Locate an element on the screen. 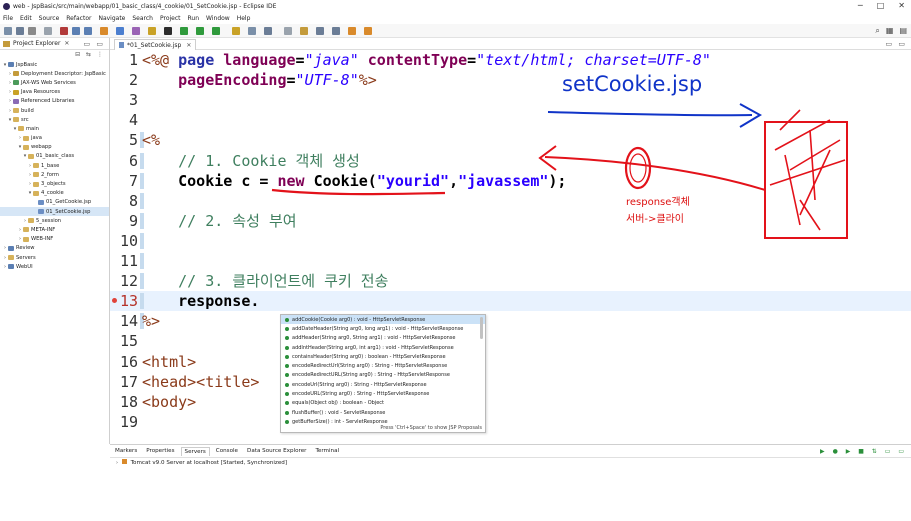 This screenshot has width=911, height=521. code-line: 19 is located at coordinates (510, 422).